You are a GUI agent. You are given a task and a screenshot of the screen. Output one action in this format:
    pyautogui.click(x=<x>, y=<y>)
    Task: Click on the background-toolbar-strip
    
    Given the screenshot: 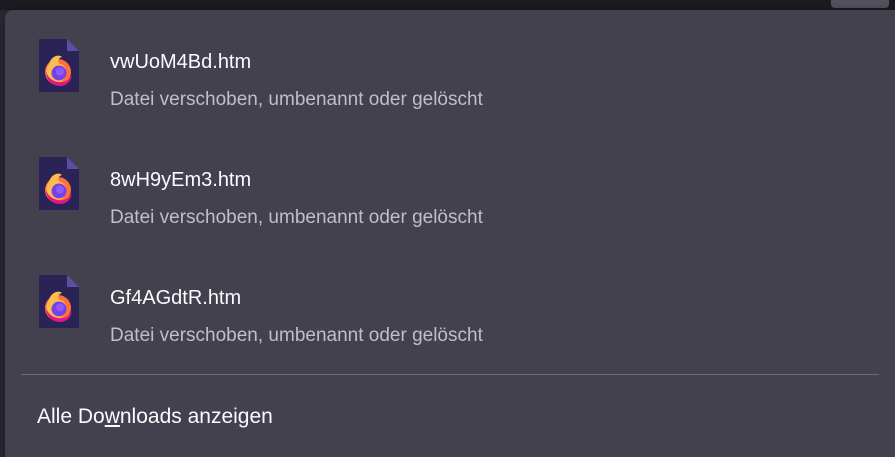 What is the action you would take?
    pyautogui.click(x=447, y=5)
    